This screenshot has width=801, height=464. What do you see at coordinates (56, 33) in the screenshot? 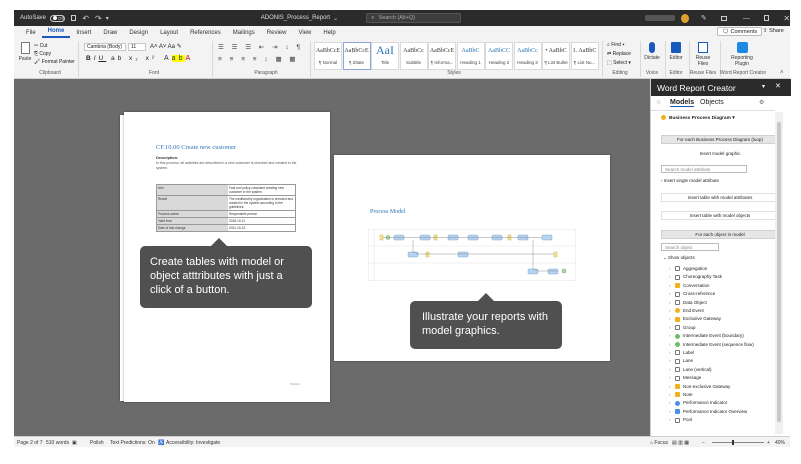
I see `tab-home: Home` at bounding box center [56, 33].